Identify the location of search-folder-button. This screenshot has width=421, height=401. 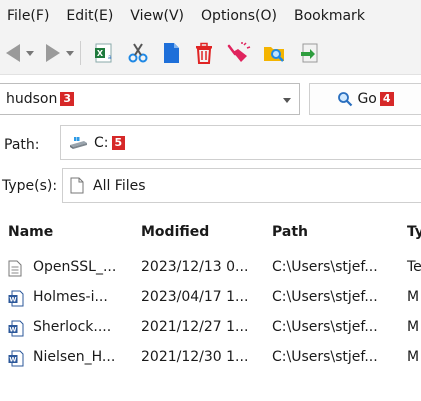
(275, 53).